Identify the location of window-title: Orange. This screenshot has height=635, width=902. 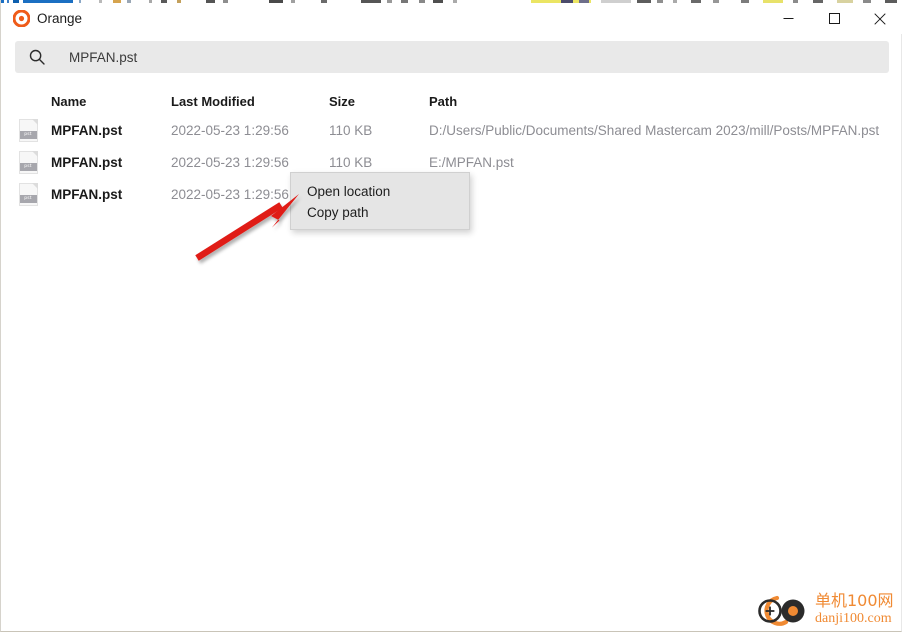
(60, 18).